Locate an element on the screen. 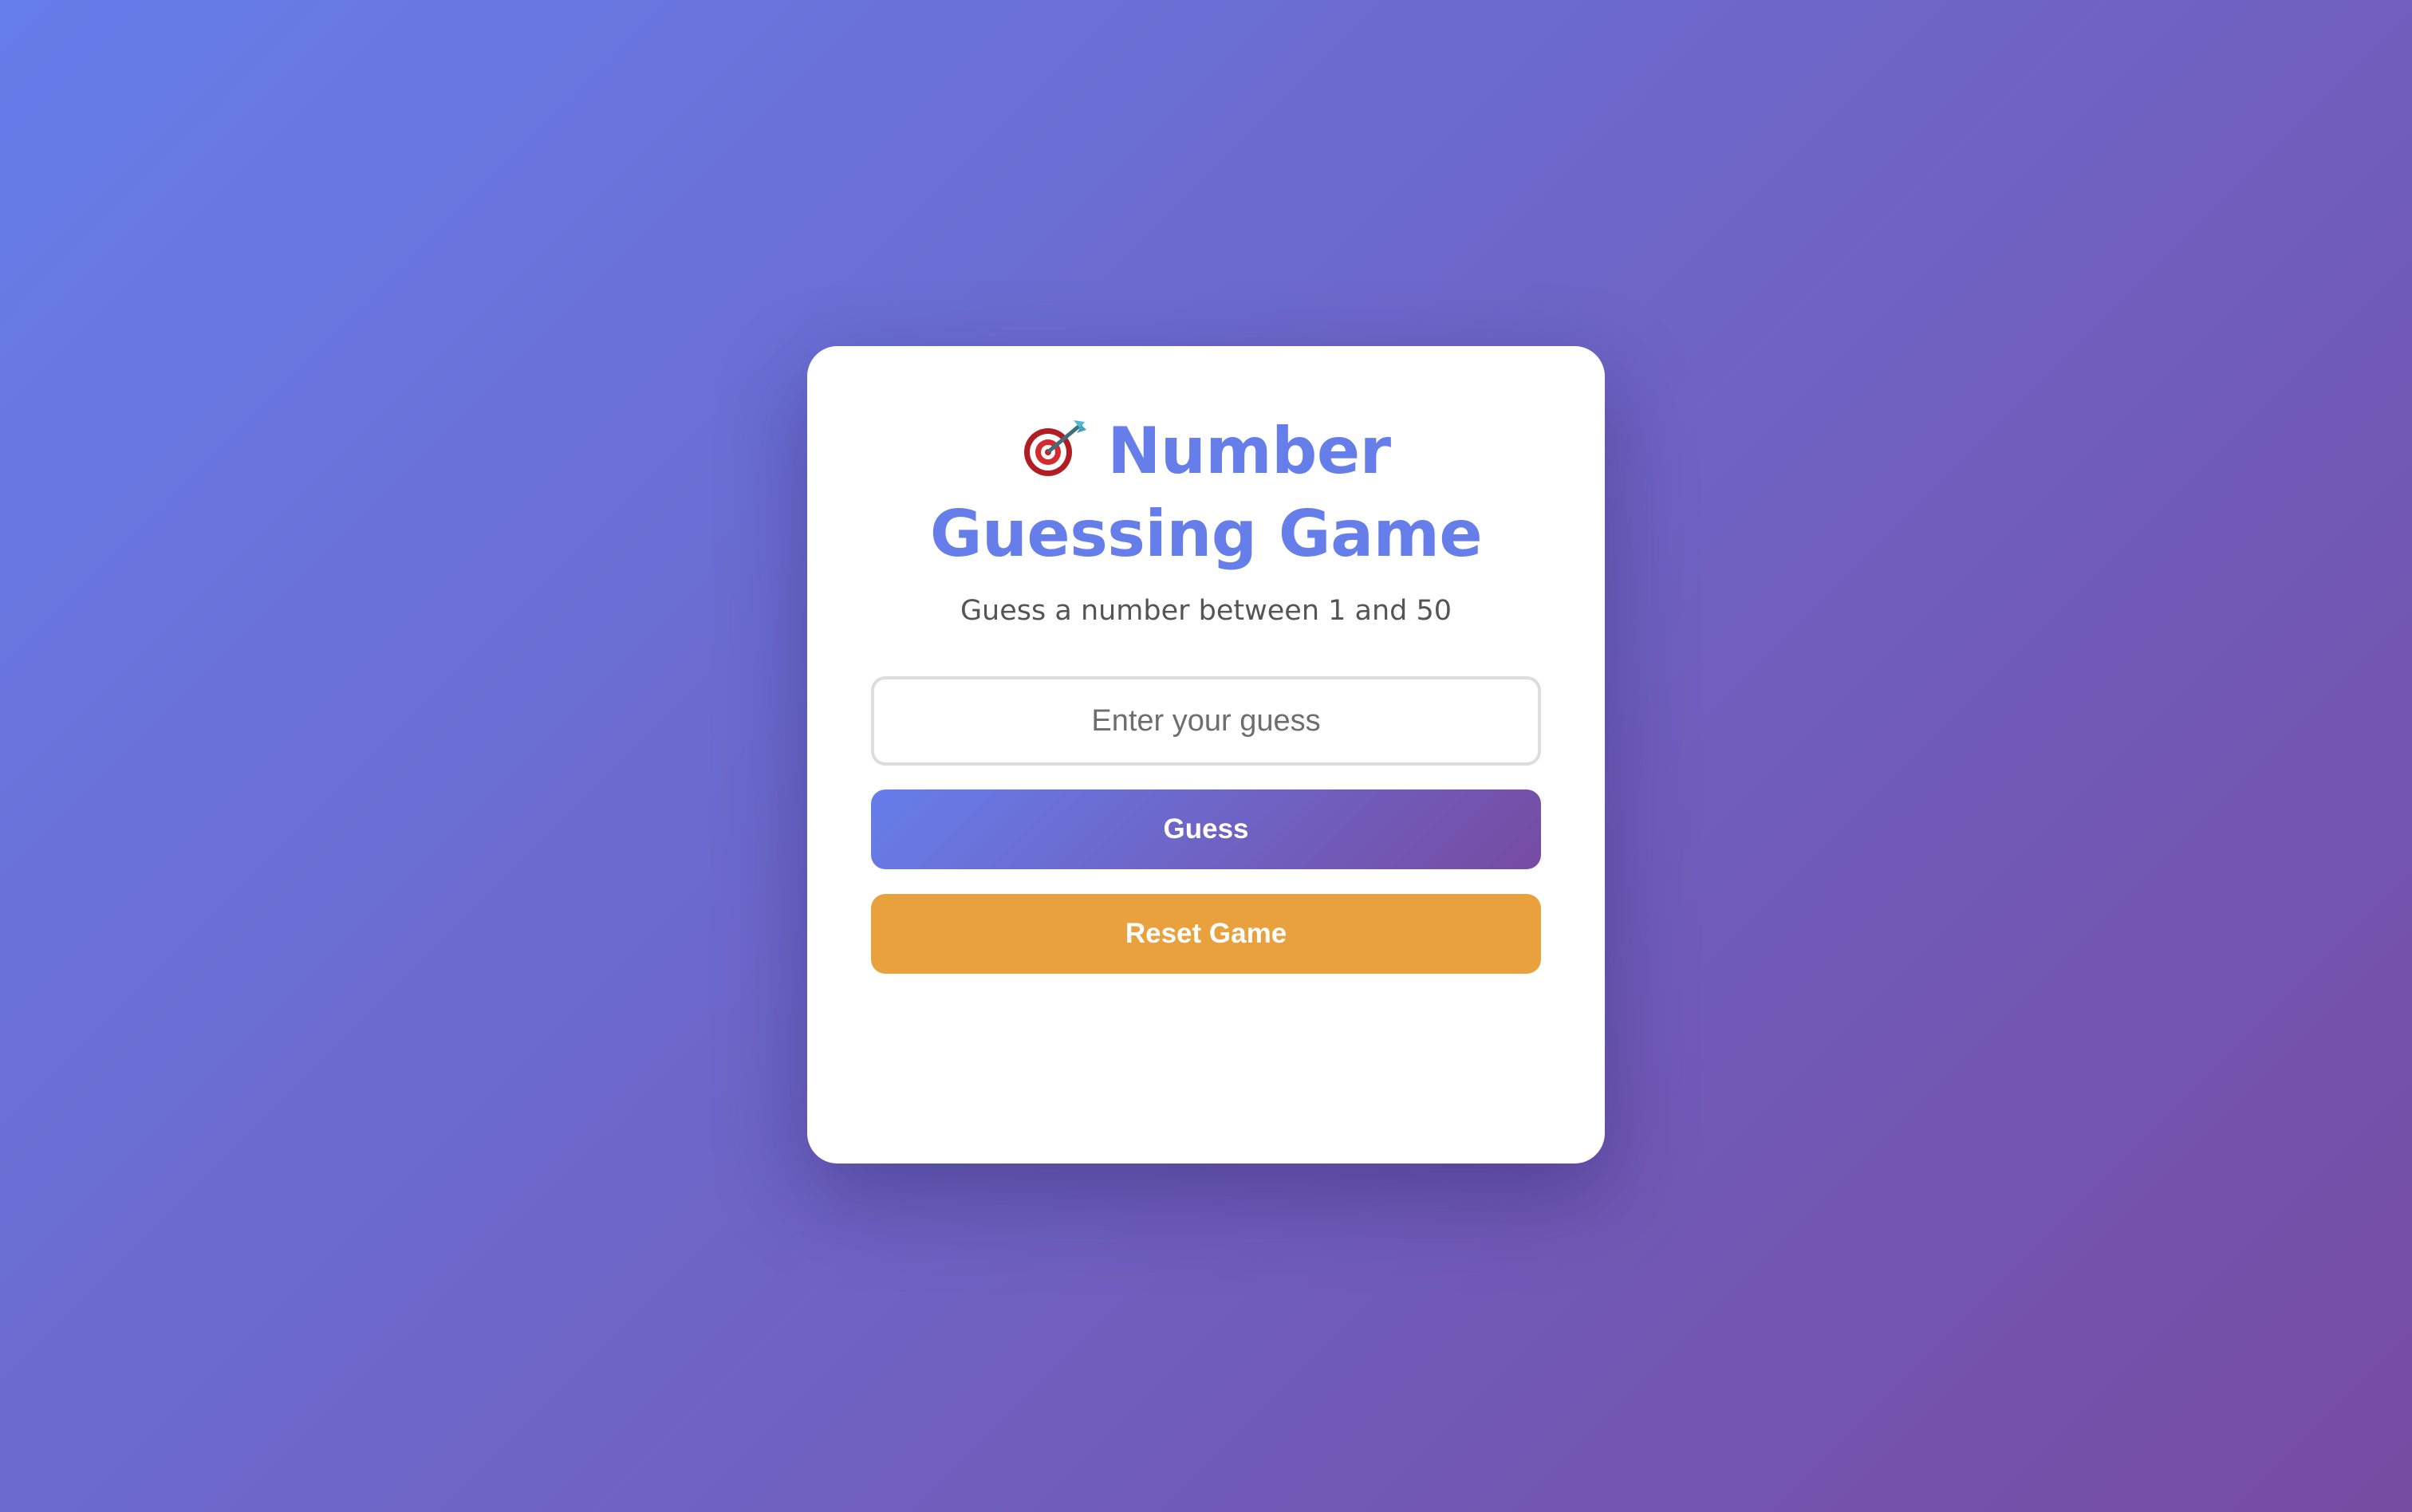  reset-game-button: Reset Game is located at coordinates (1206, 934).